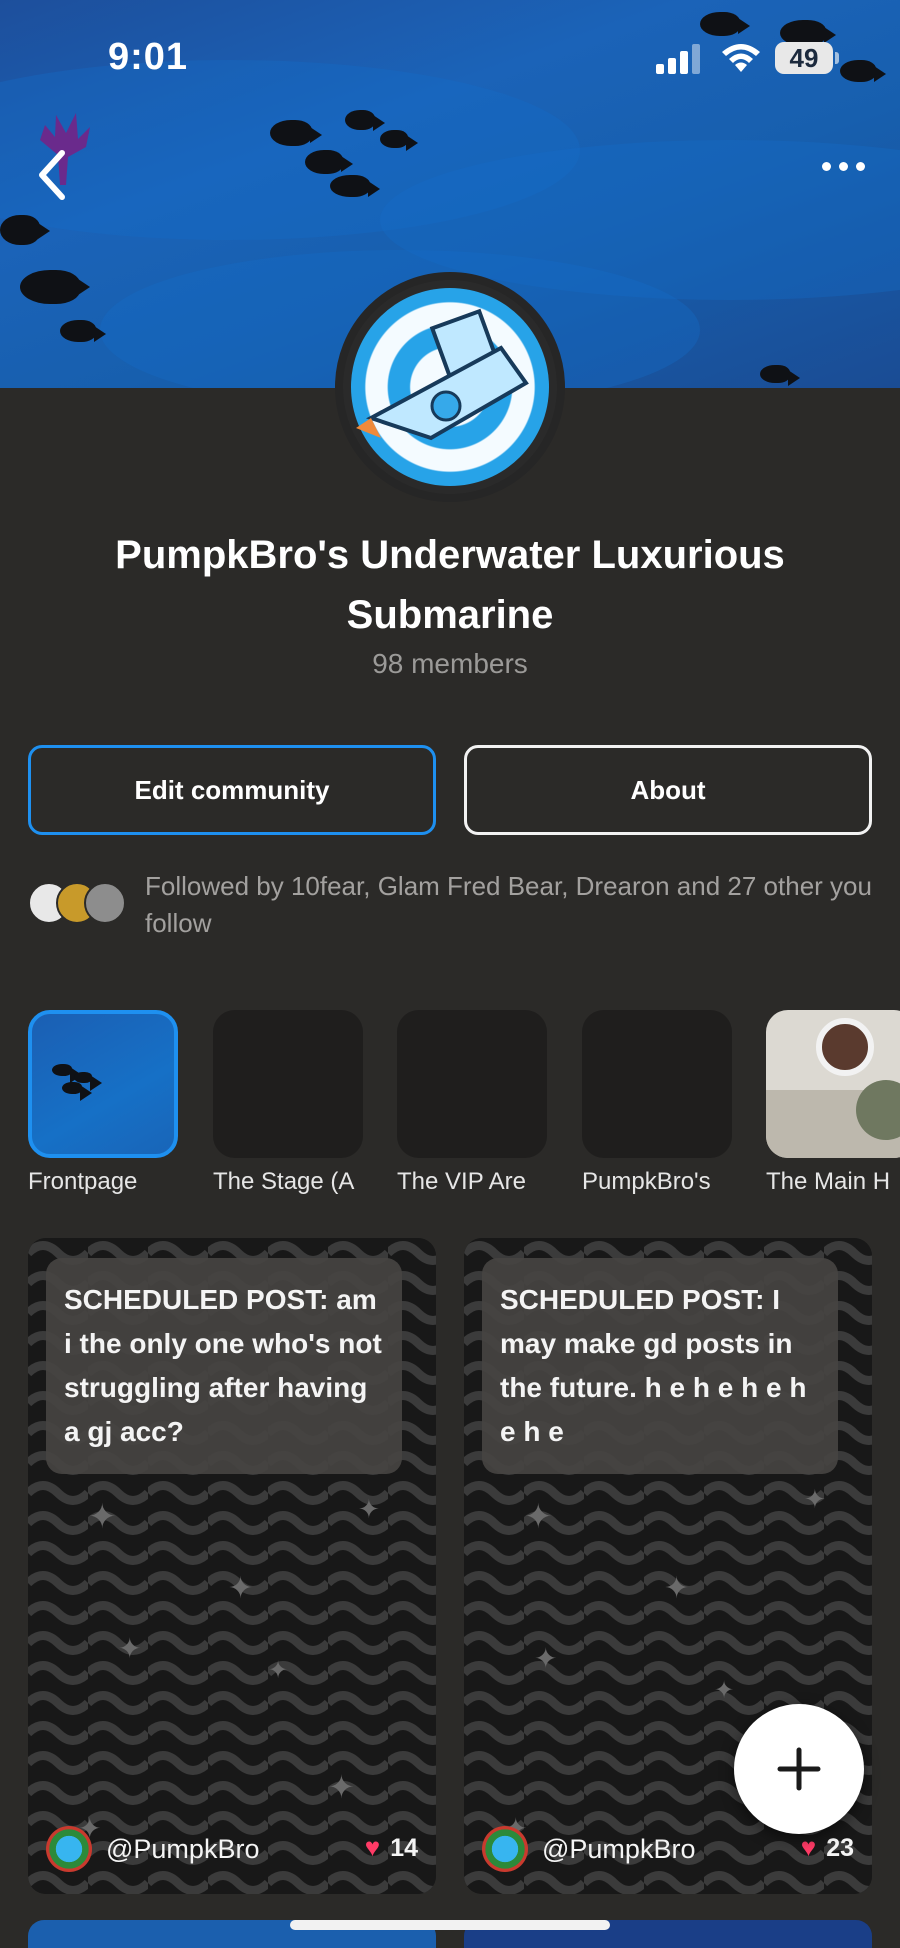 The height and width of the screenshot is (1948, 900). I want to click on community-avatar, so click(450, 387).